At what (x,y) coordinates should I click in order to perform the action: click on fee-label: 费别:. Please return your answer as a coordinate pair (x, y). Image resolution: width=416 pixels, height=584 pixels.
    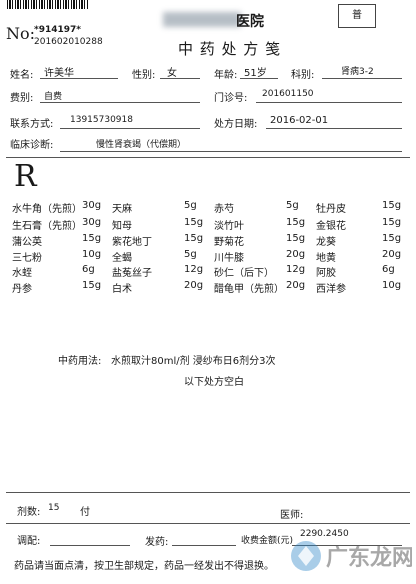
    Looking at the image, I should click on (22, 98).